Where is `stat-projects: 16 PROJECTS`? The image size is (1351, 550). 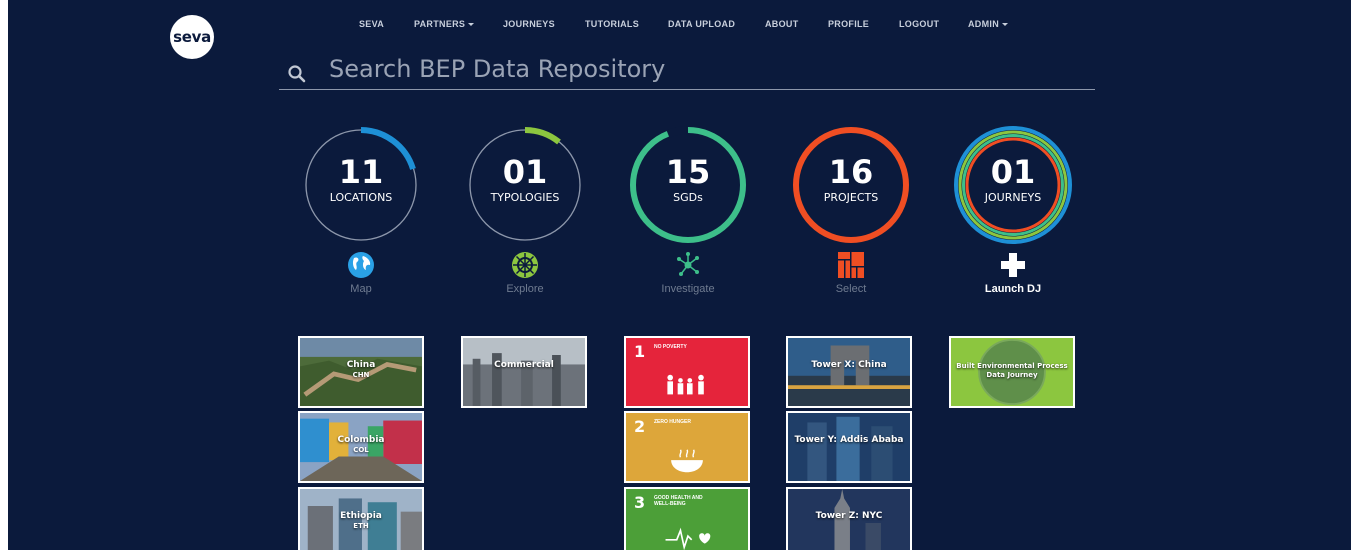
stat-projects: 16 PROJECTS is located at coordinates (851, 185).